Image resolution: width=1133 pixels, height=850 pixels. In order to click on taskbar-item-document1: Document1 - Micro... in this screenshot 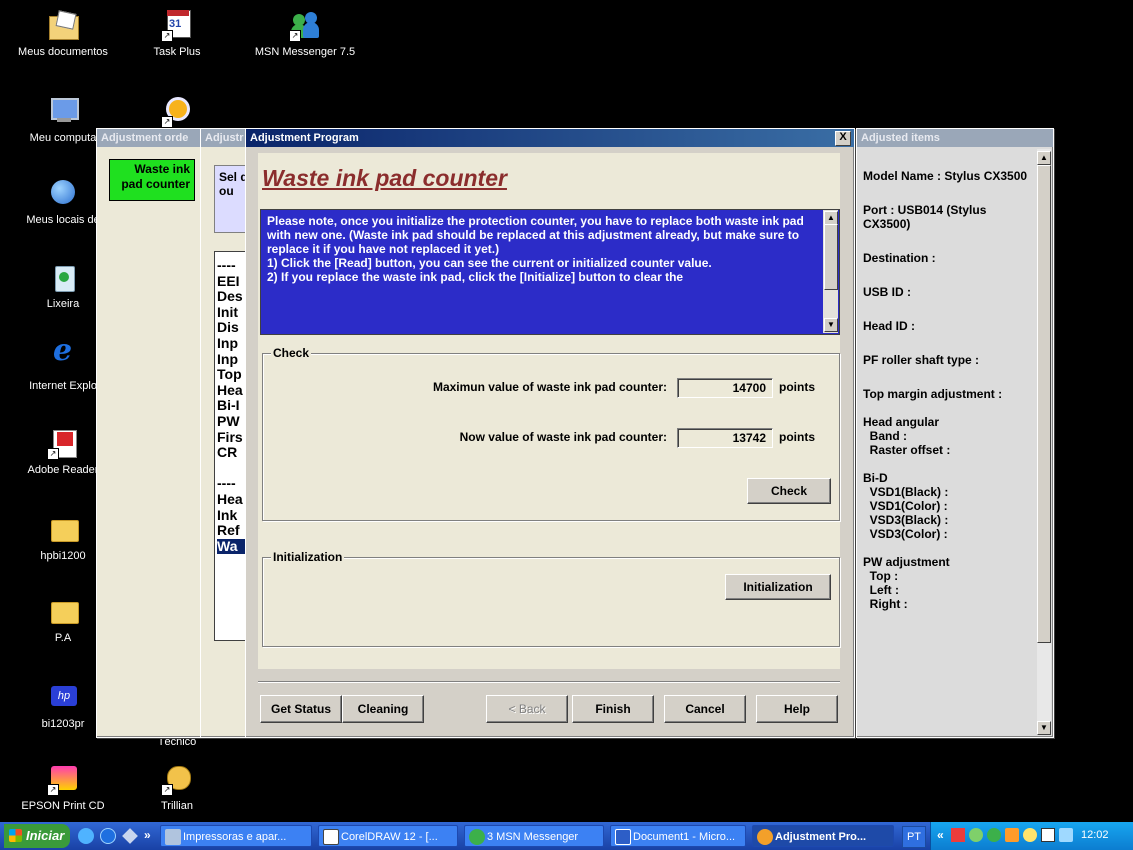, I will do `click(678, 836)`.